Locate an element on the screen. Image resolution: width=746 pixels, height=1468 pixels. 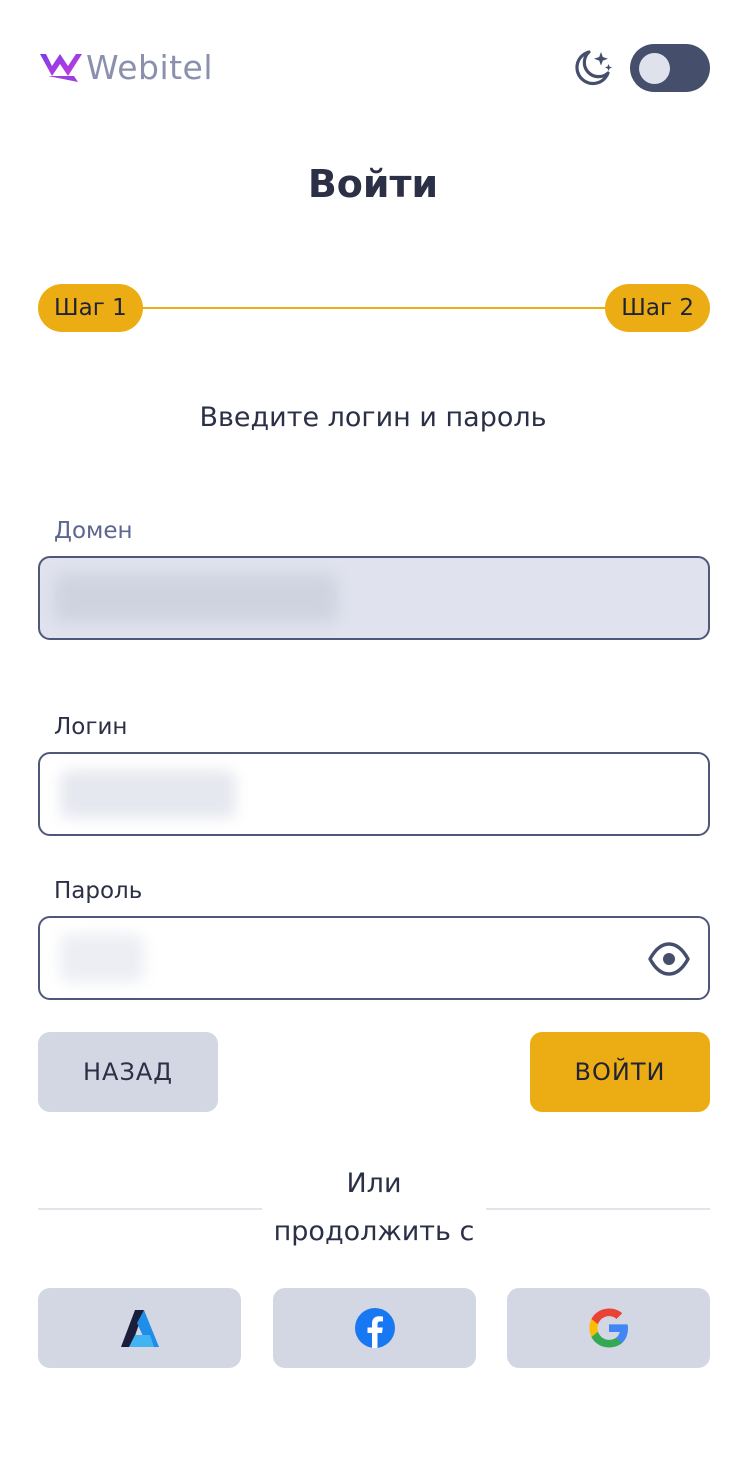
domain-value-redacted is located at coordinates (196, 598).